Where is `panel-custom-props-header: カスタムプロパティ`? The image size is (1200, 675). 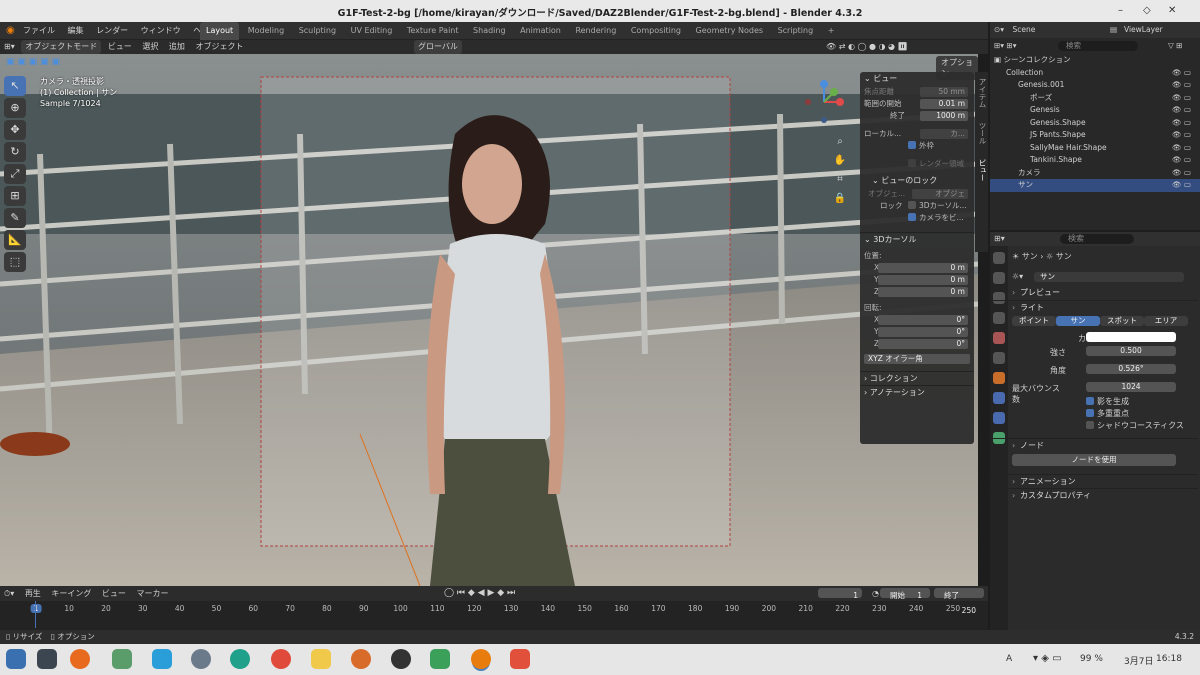
panel-custom-props-header: カスタムプロパティ is located at coordinates (1093, 495).